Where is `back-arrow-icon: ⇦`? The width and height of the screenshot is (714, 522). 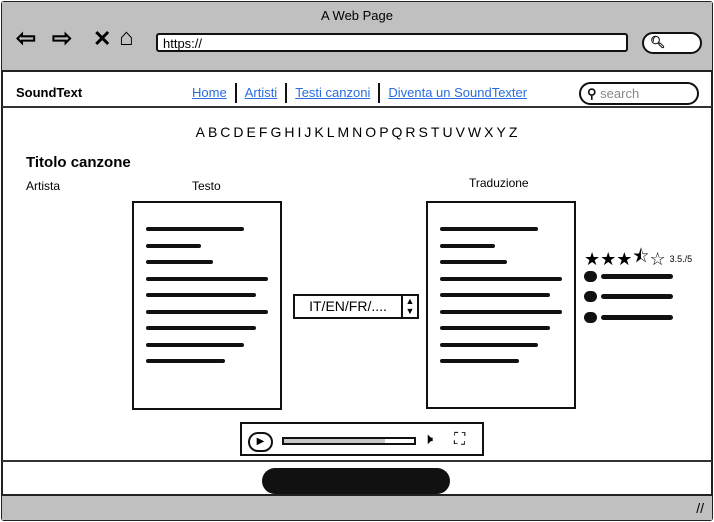
back-arrow-icon: ⇦ is located at coordinates (26, 38).